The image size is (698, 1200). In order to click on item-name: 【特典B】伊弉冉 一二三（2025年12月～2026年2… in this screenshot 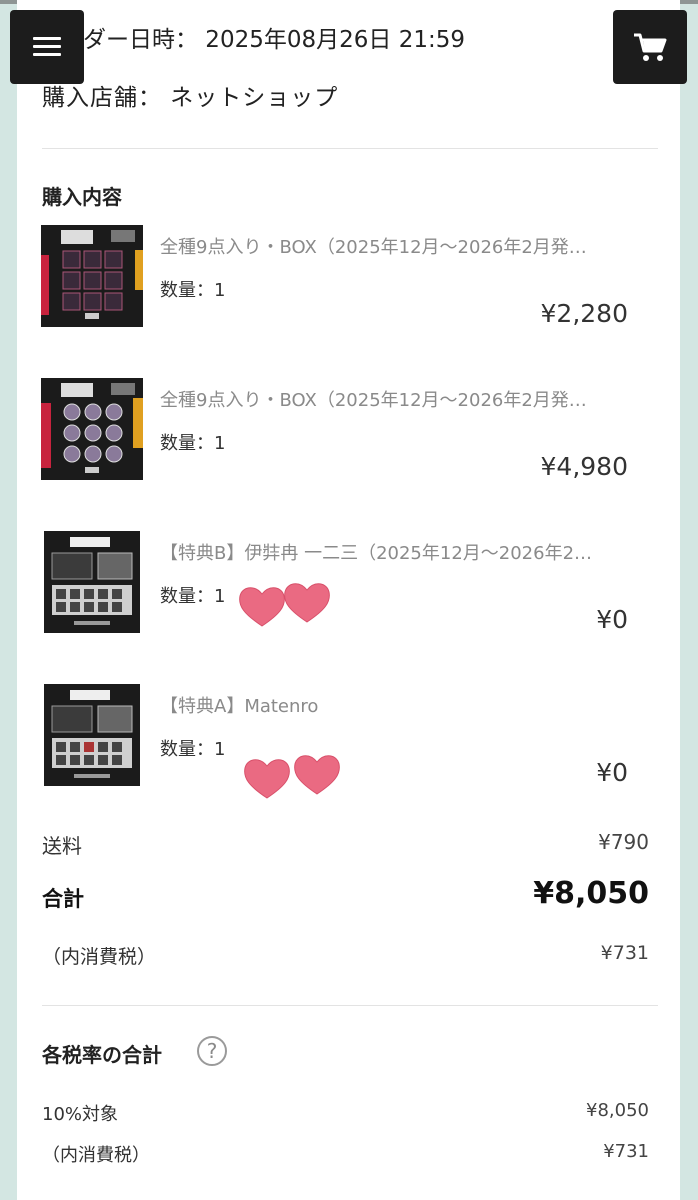, I will do `click(395, 552)`.